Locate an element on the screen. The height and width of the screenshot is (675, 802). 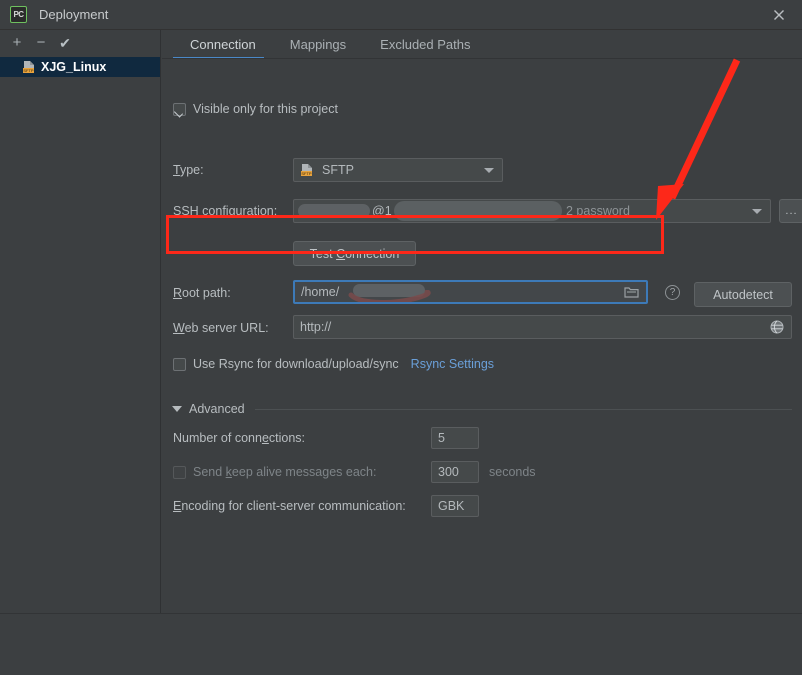
root-path-value: /home/ is located at coordinates (320, 292).